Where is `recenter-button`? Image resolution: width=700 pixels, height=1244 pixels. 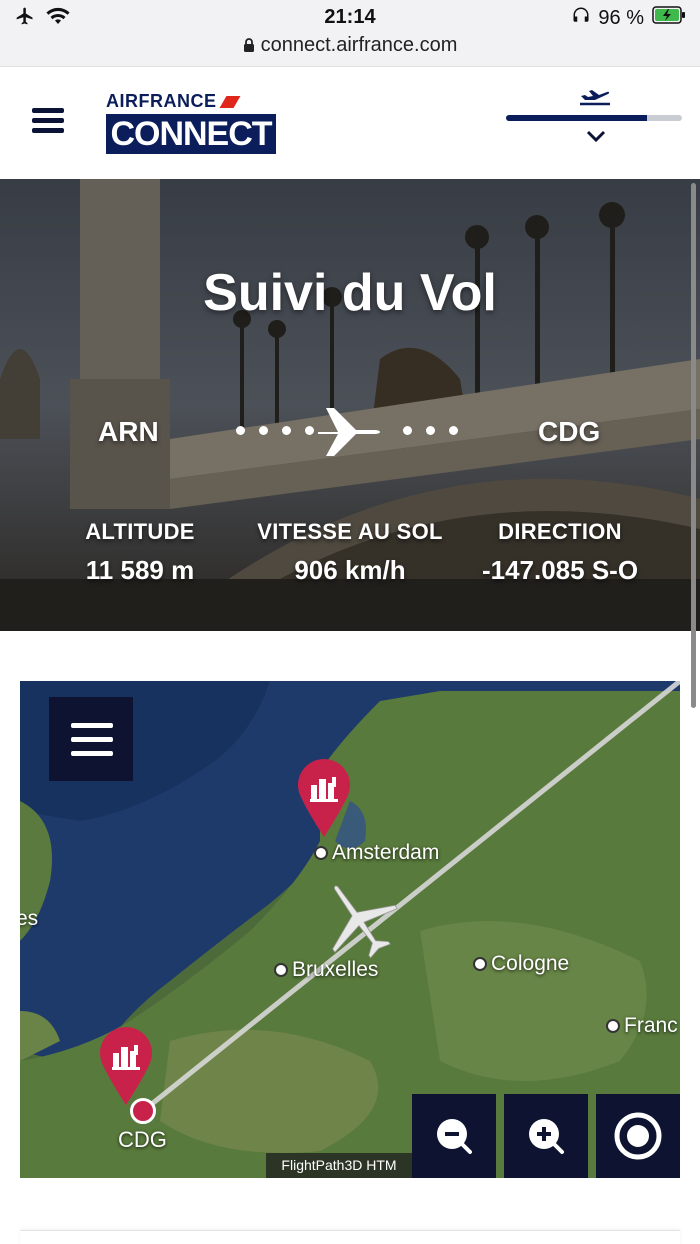
recenter-button is located at coordinates (638, 1136).